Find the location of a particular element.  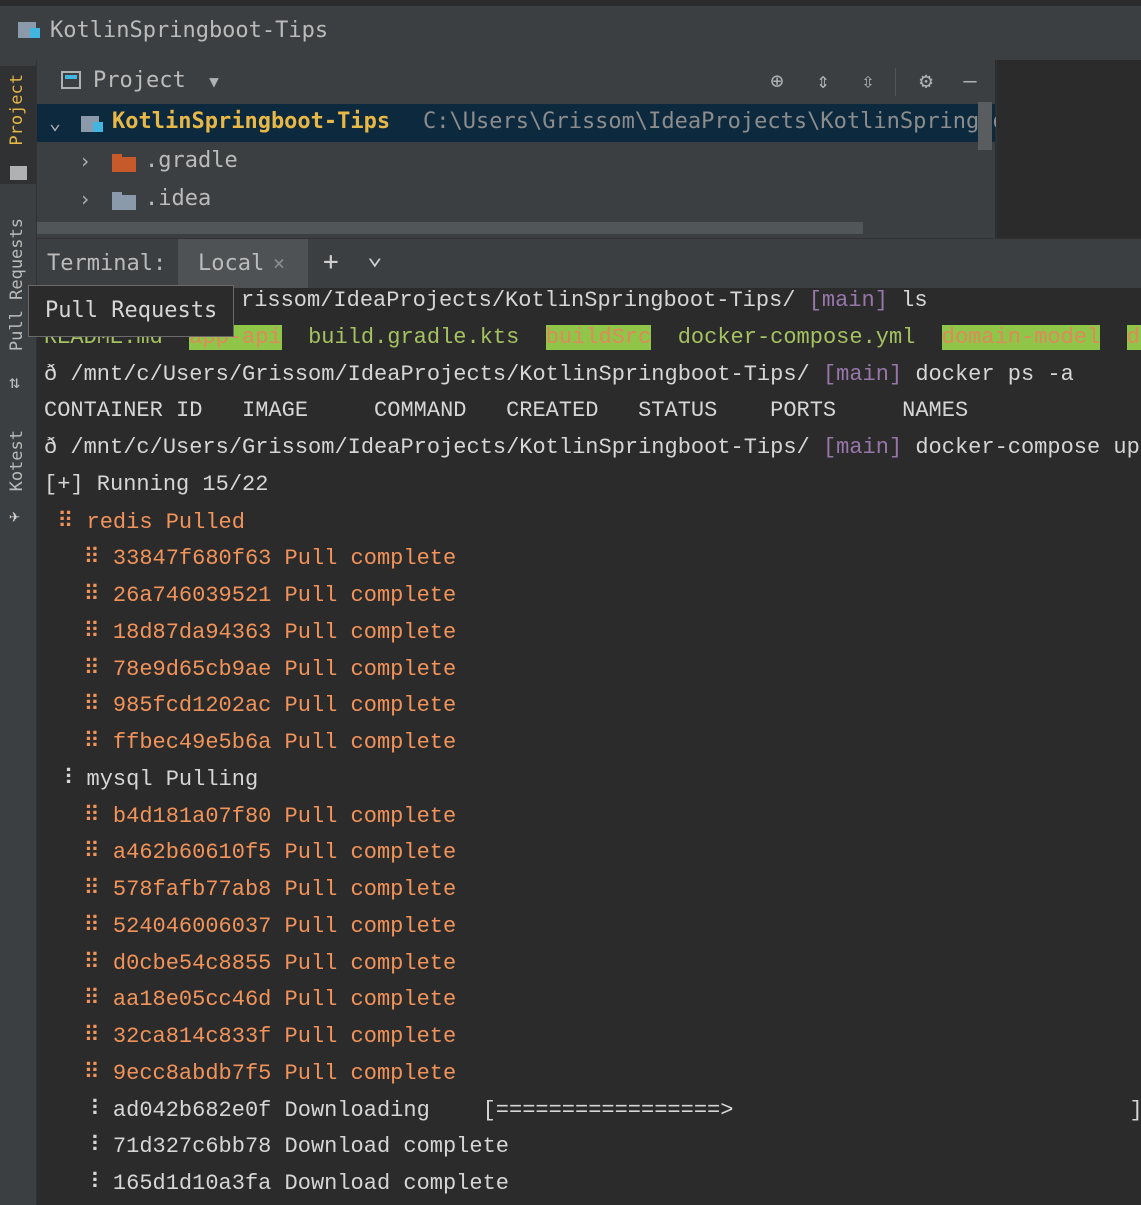

collapse-all-icon: ⇳ is located at coordinates (868, 82).